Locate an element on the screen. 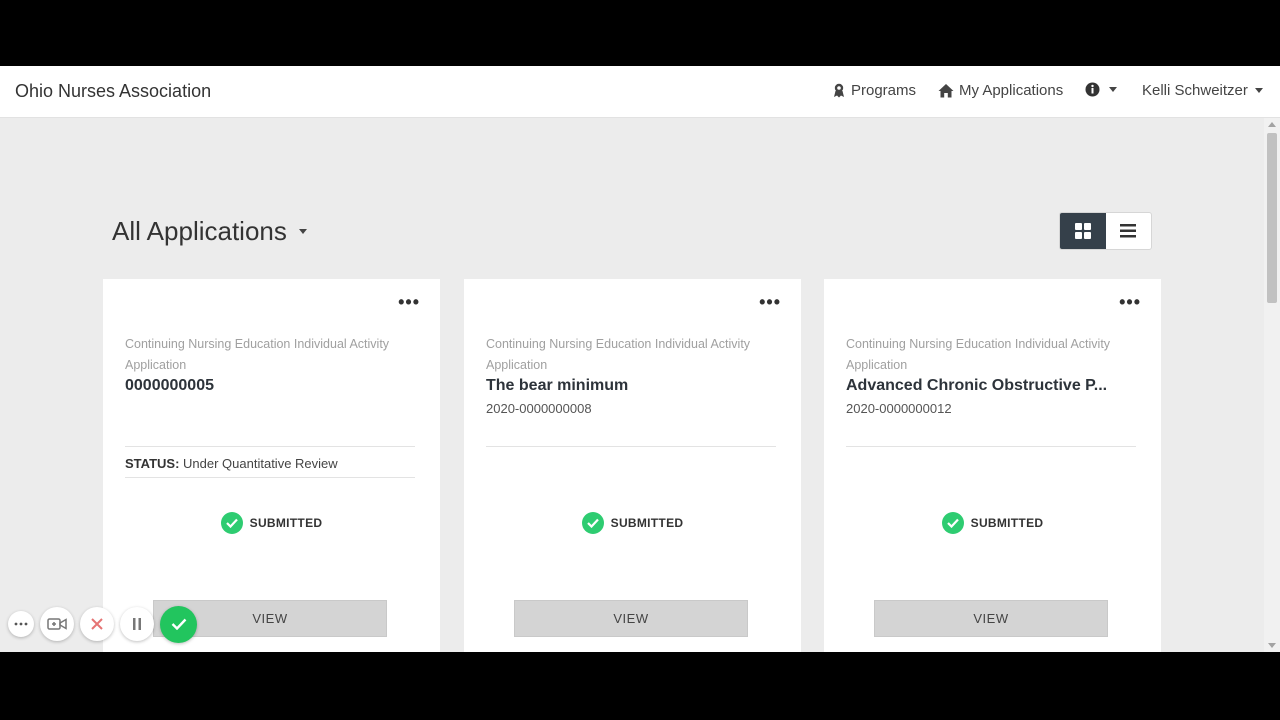 The height and width of the screenshot is (720, 1280). page-scrollbar is located at coordinates (1272, 385).